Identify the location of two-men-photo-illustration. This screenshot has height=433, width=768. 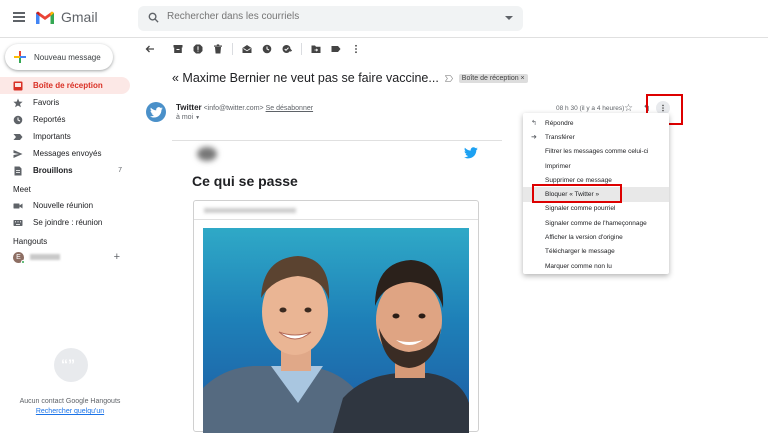
(336, 344).